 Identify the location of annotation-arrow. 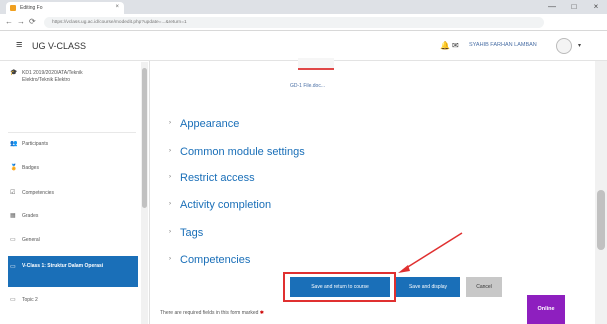
(430, 252).